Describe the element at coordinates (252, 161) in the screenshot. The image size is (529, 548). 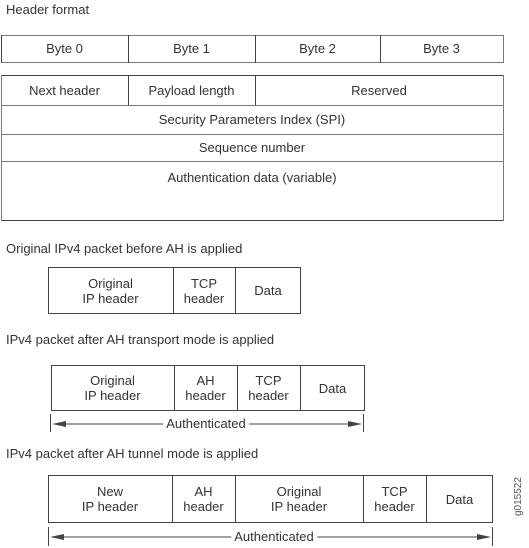
I see `row-divider` at that location.